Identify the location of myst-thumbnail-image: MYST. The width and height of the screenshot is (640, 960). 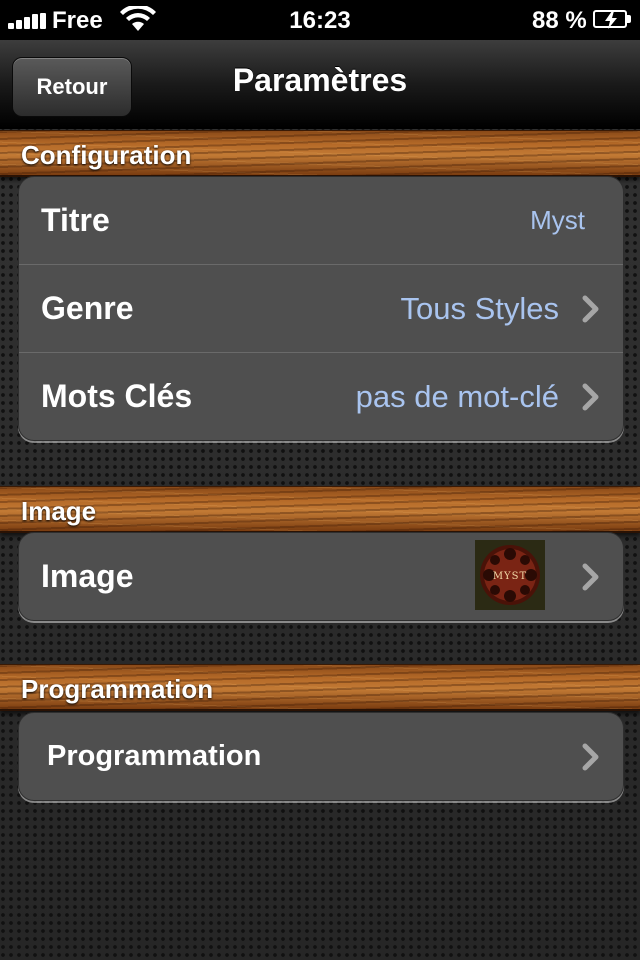
(510, 575).